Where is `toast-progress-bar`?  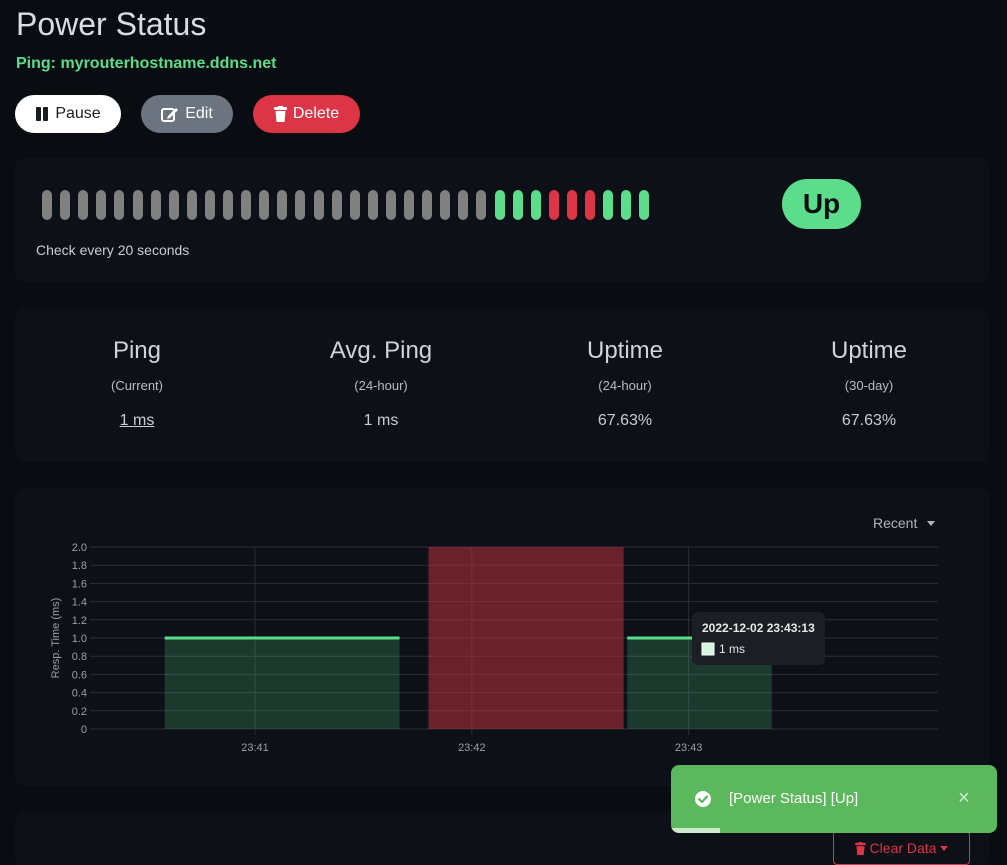
toast-progress-bar is located at coordinates (695, 830).